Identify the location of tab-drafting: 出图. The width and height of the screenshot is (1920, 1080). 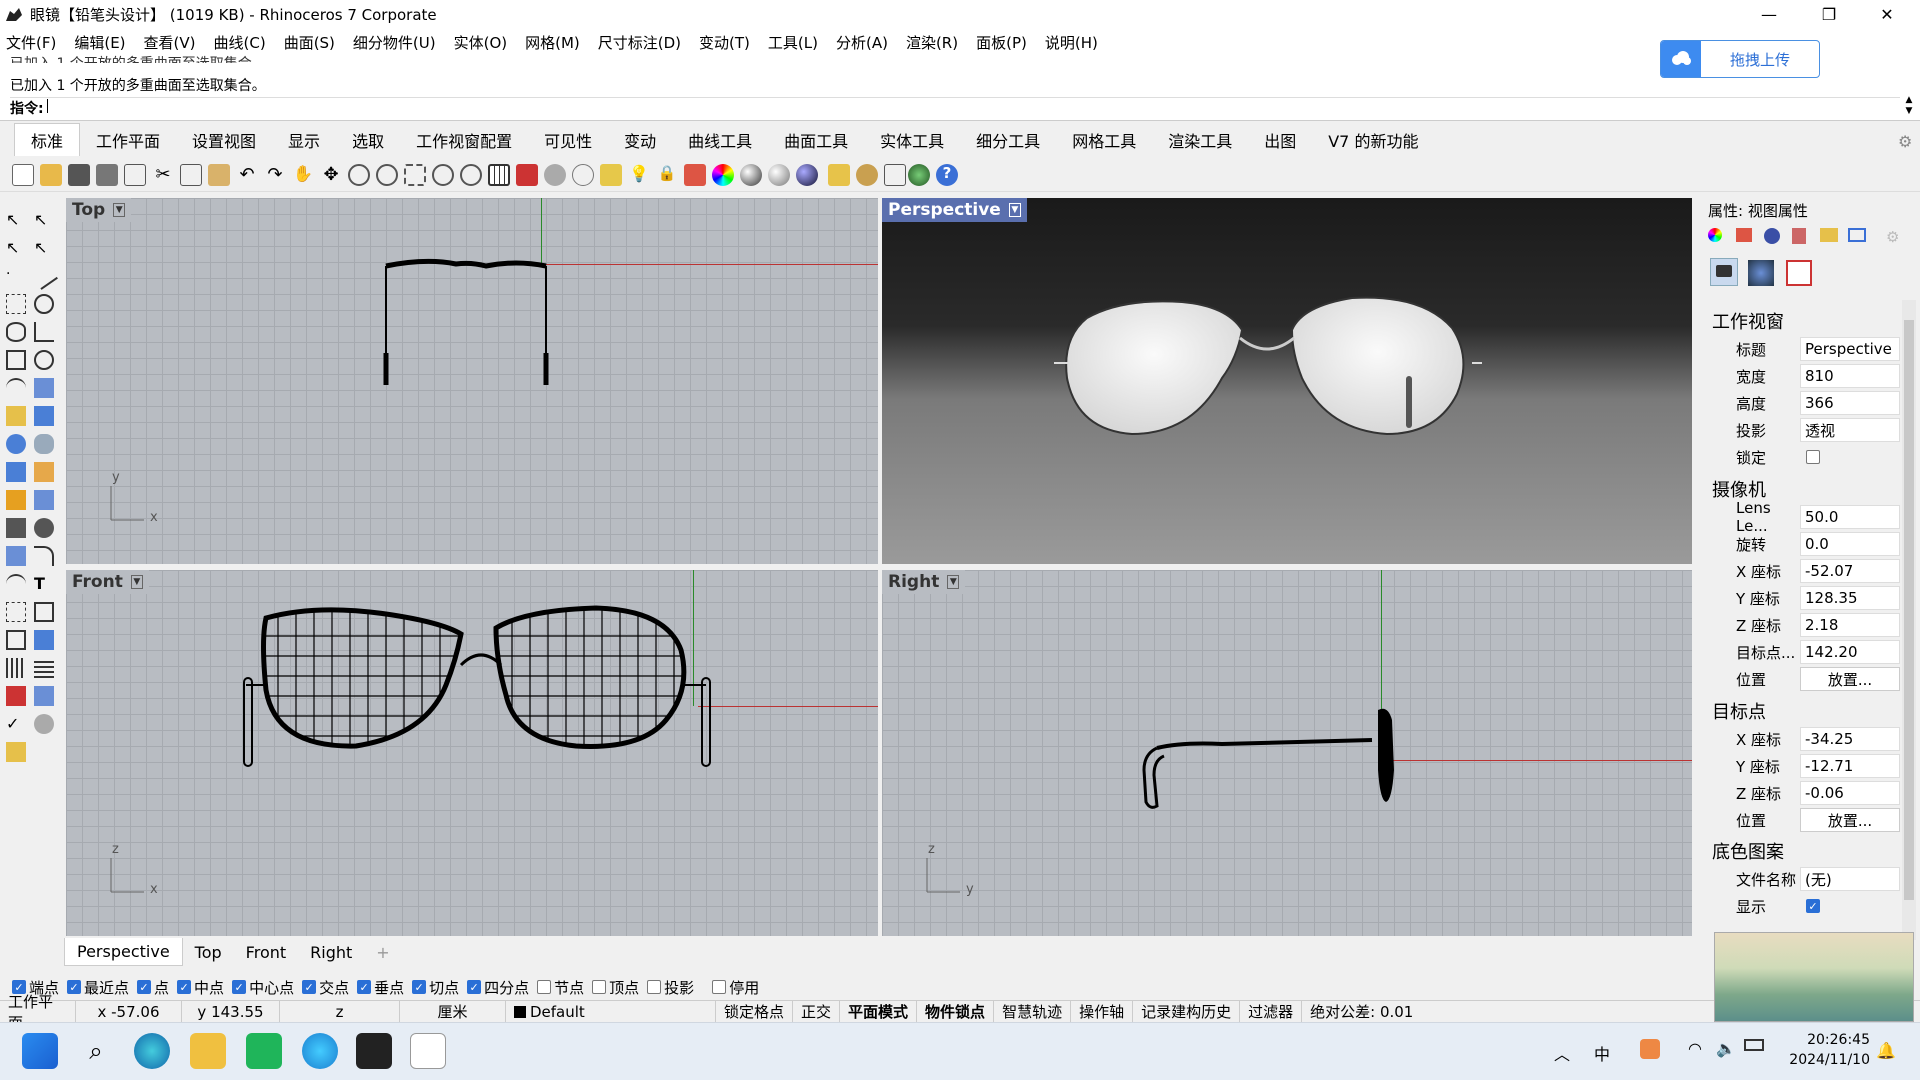
(1280, 142).